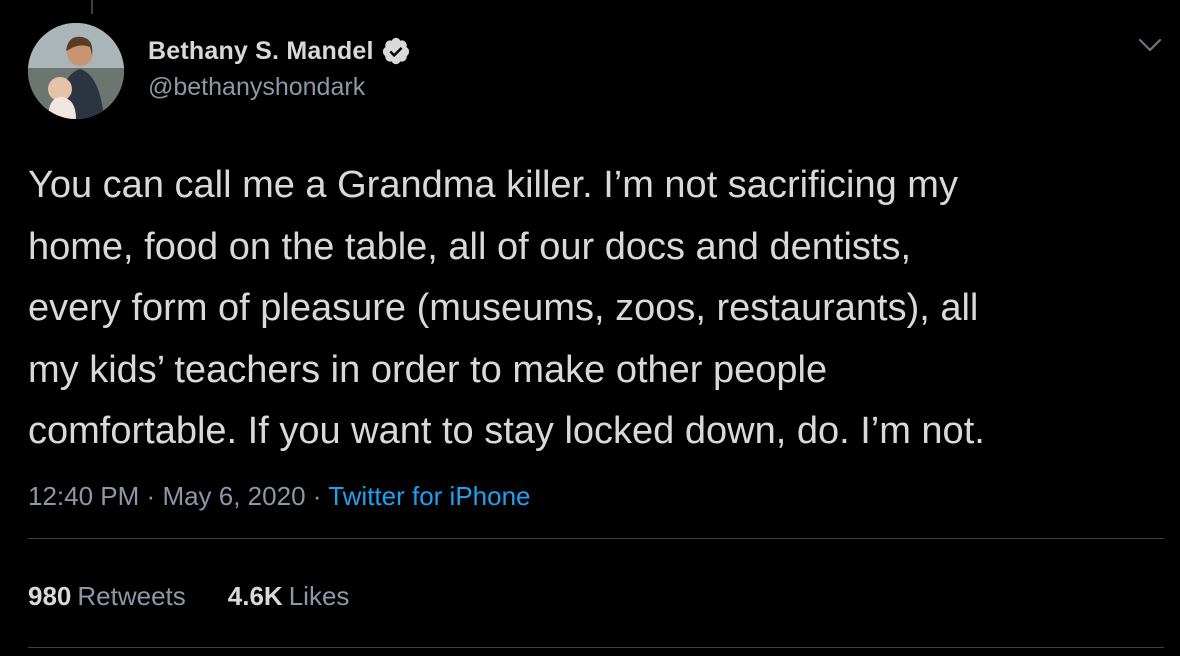  I want to click on tweet-date: May 6, 2020, so click(233, 496).